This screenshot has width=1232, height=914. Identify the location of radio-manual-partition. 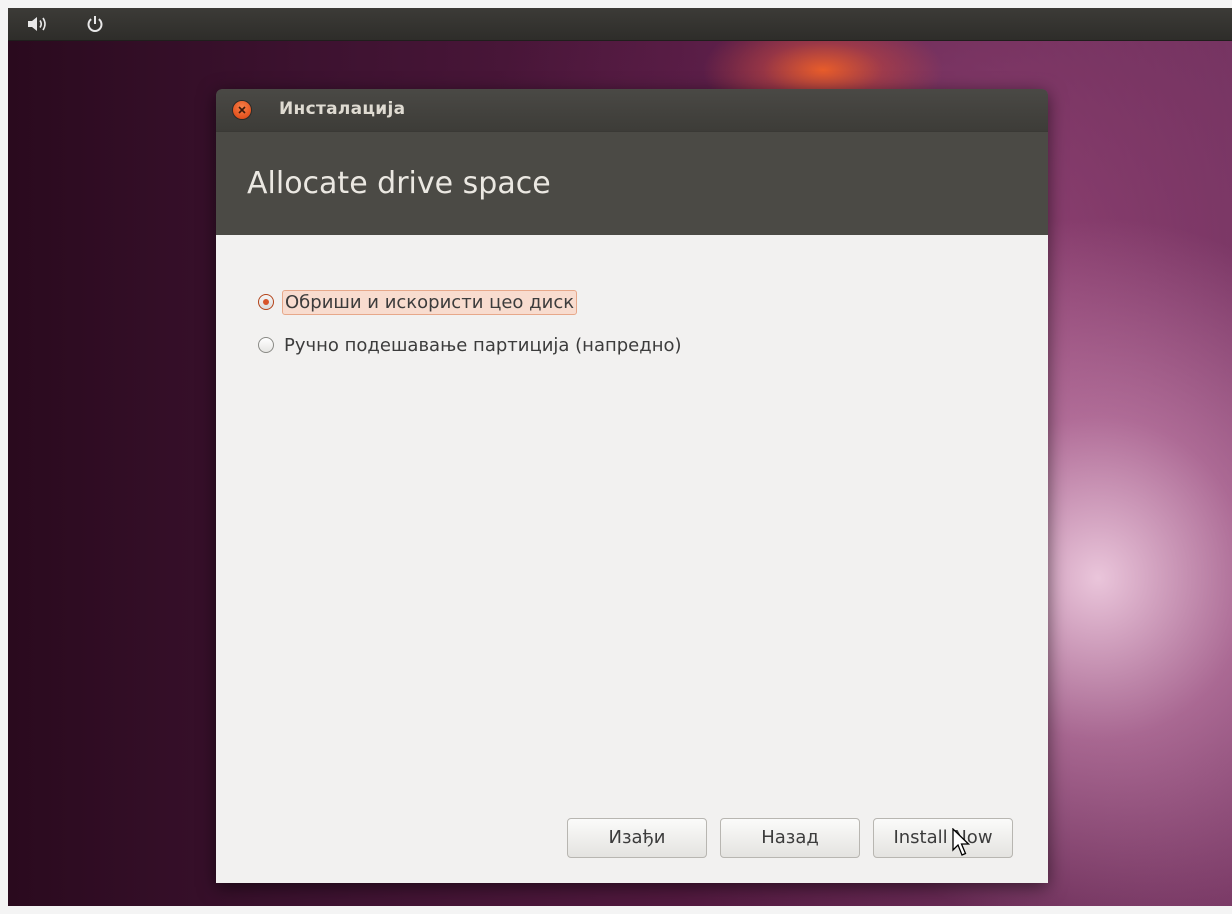
(266, 345).